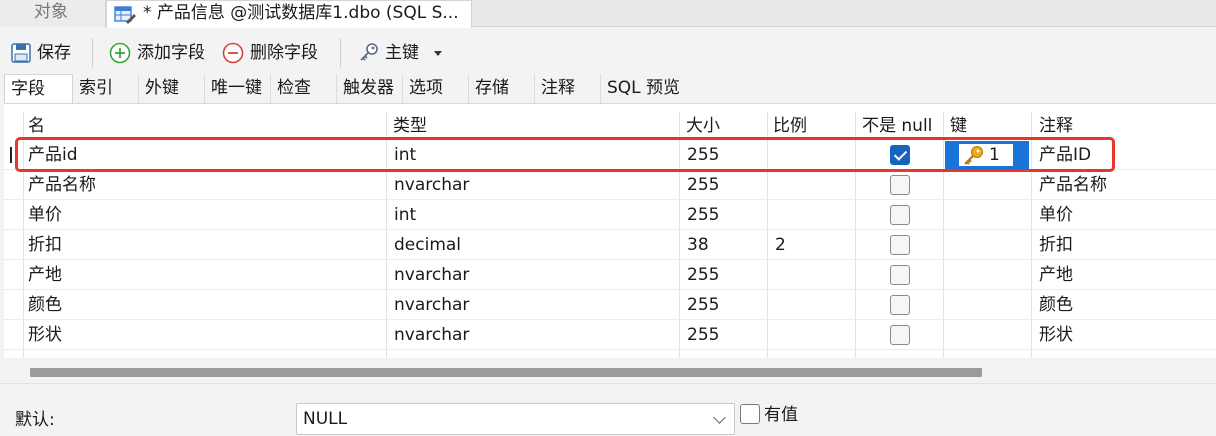  I want to click on cell-comment: 产品ID, so click(1065, 155).